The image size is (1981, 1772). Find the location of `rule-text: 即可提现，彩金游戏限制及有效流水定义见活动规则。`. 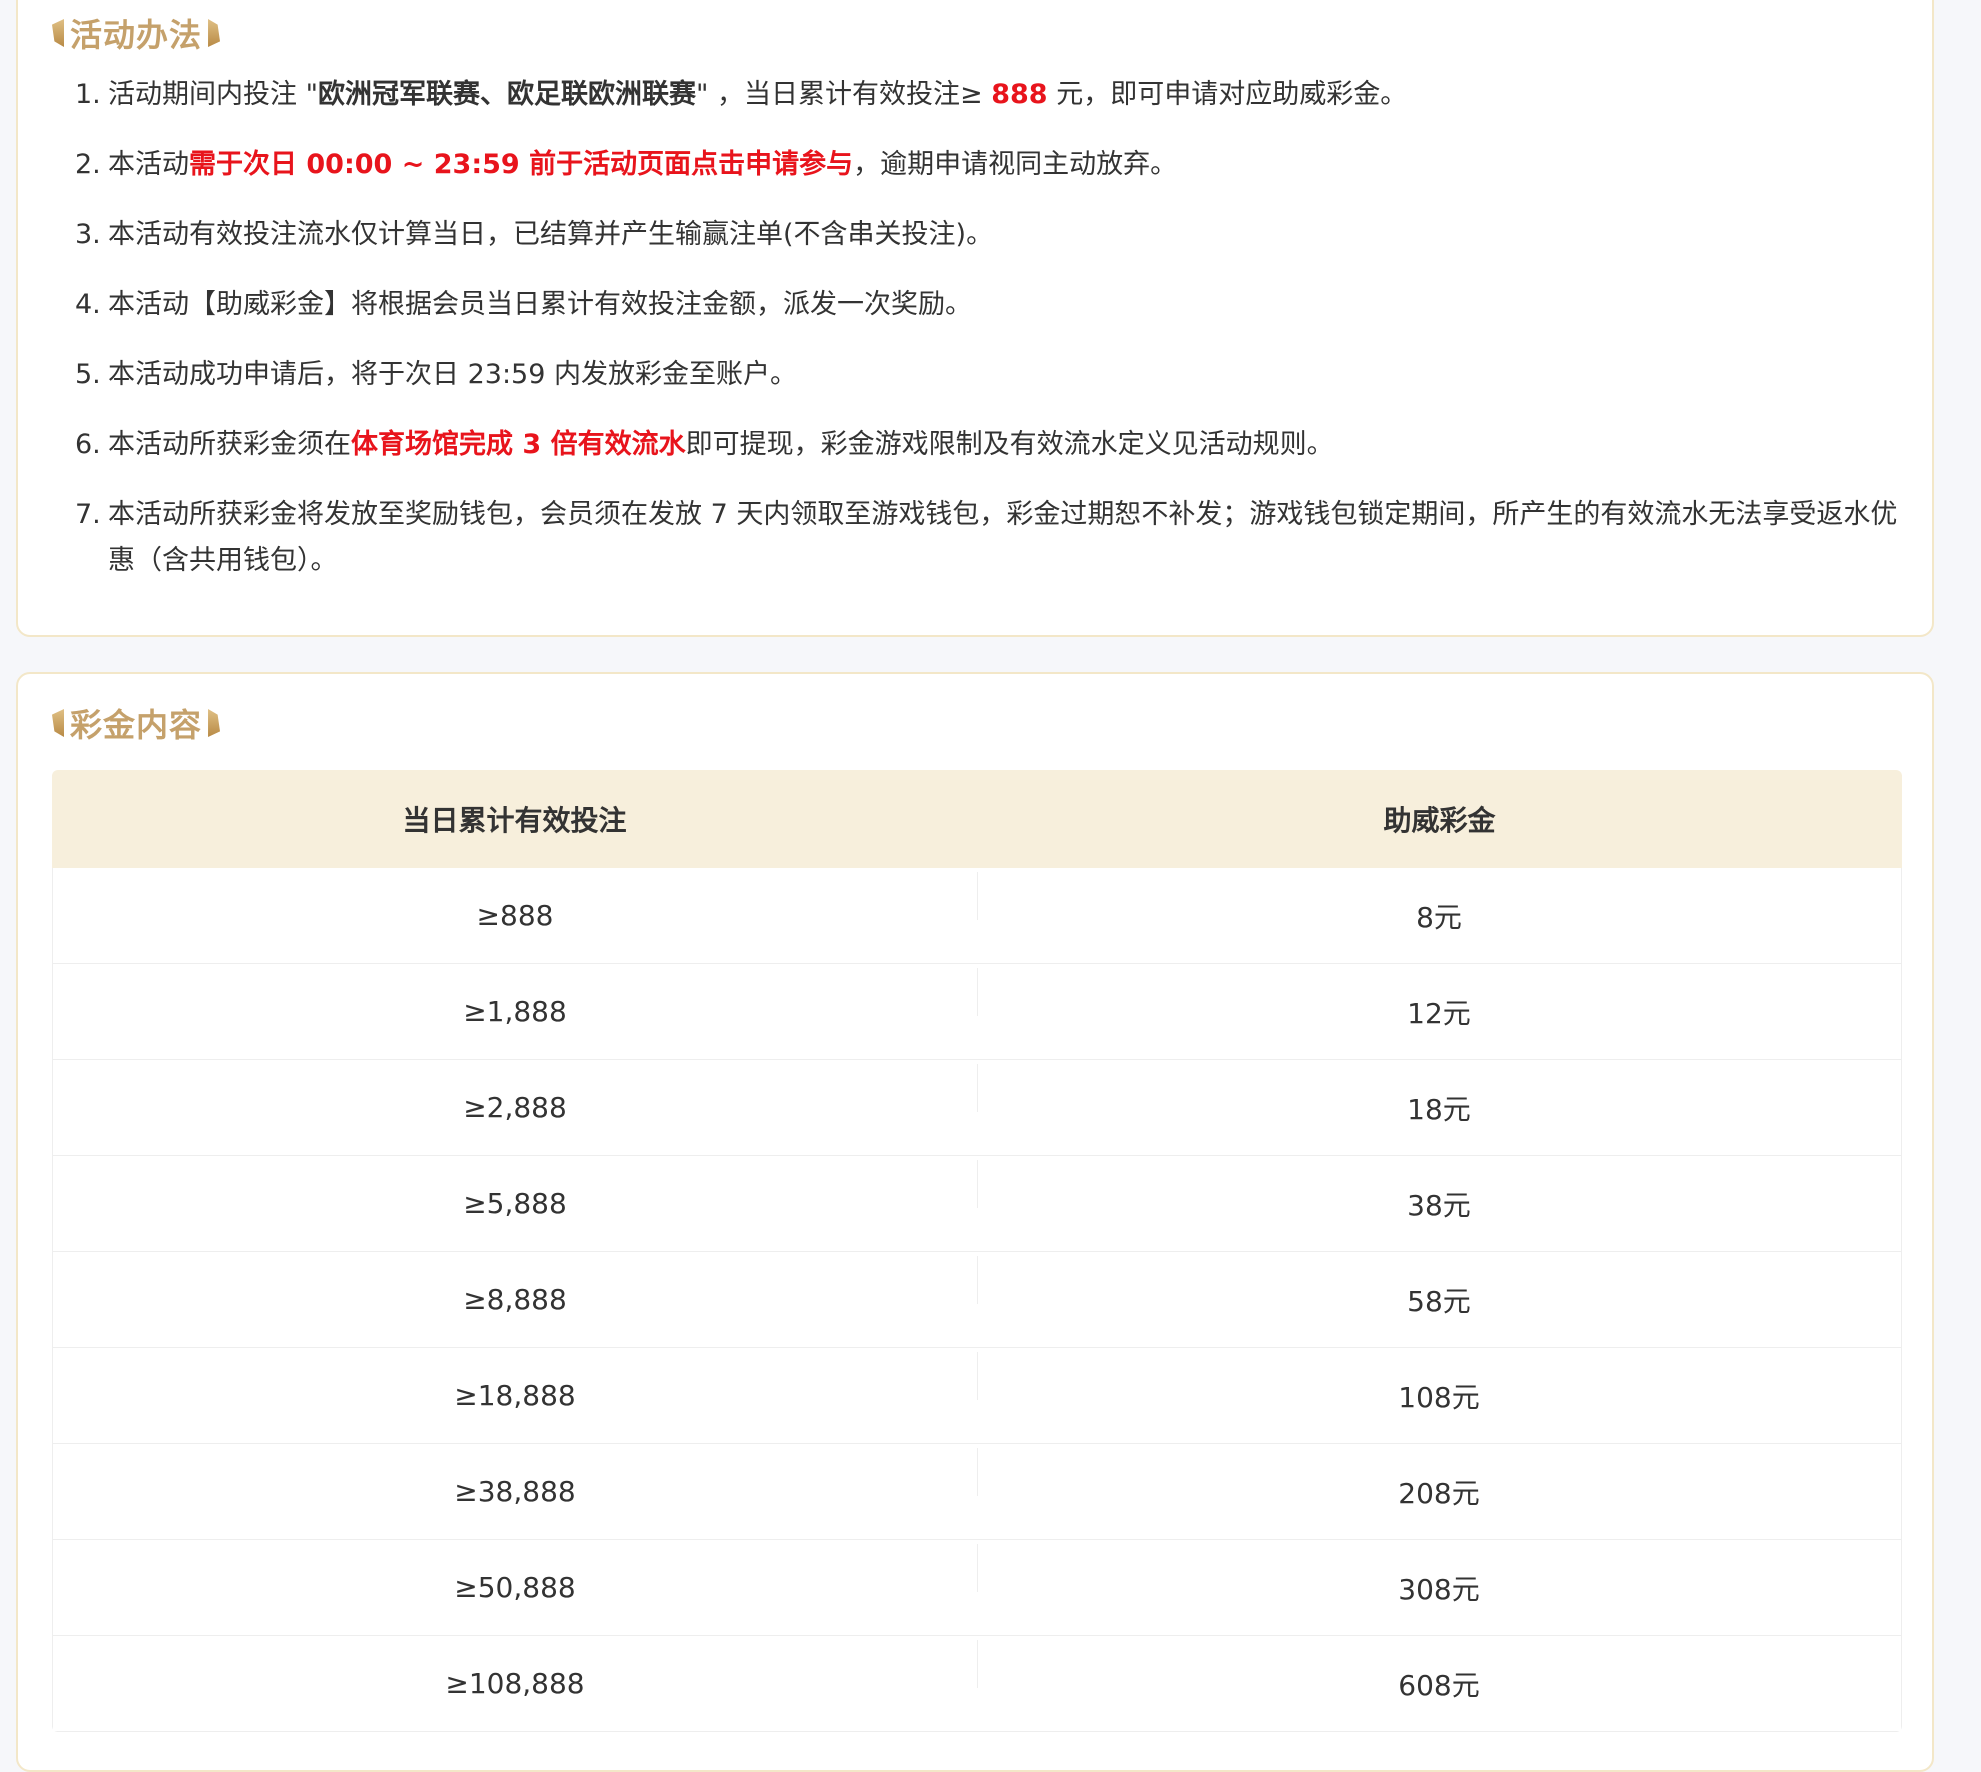

rule-text: 即可提现，彩金游戏限制及有效流水定义见活动规则。 is located at coordinates (1009, 444).